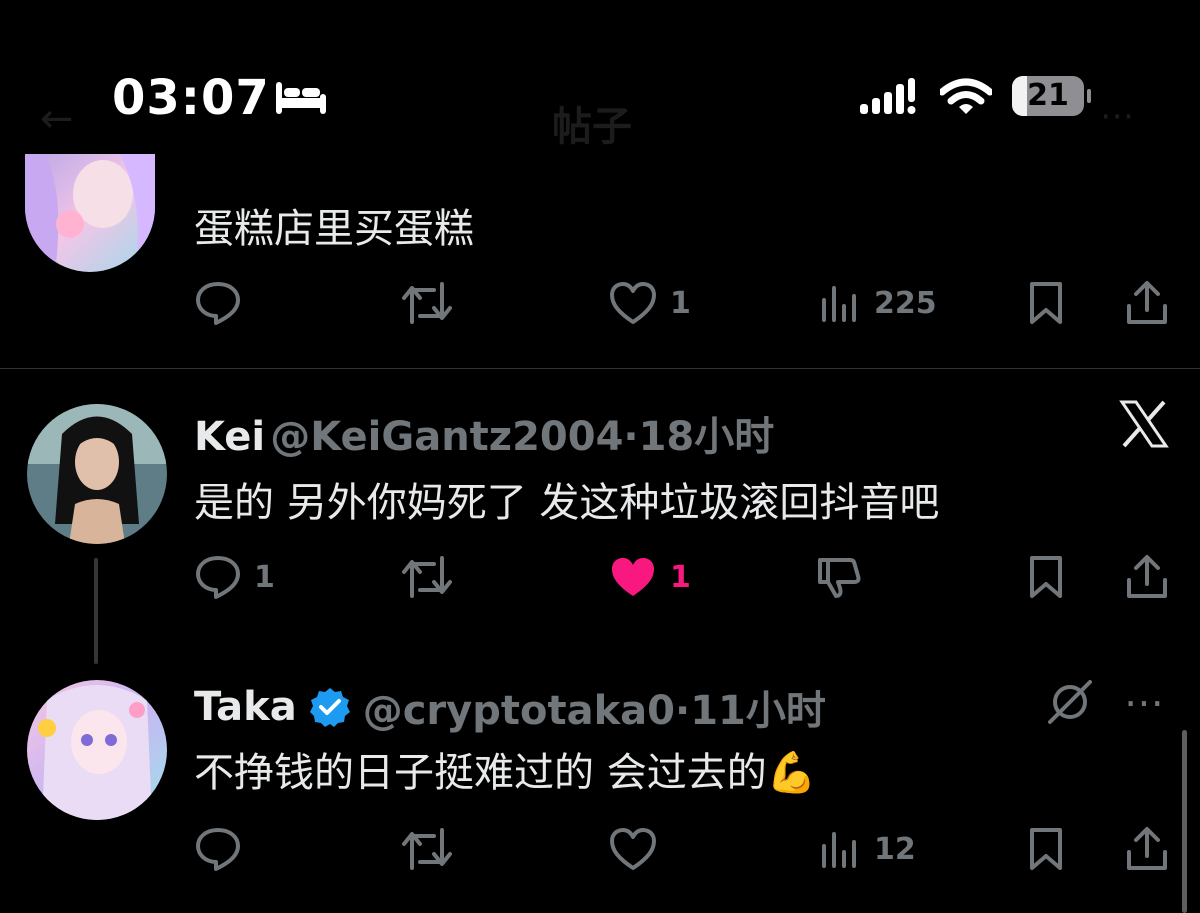 The height and width of the screenshot is (913, 1200). I want to click on thumbs-down-icon, so click(839, 578).